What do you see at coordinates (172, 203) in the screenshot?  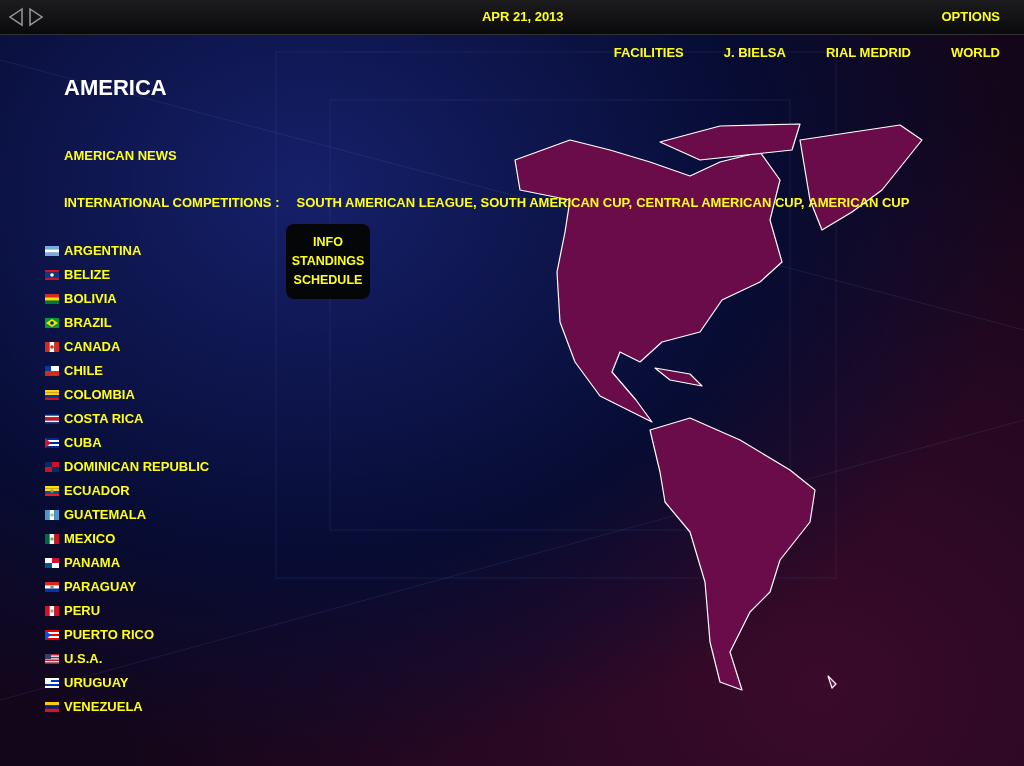 I see `competitions-label: INTERNATIONAL COMPETITIONS :` at bounding box center [172, 203].